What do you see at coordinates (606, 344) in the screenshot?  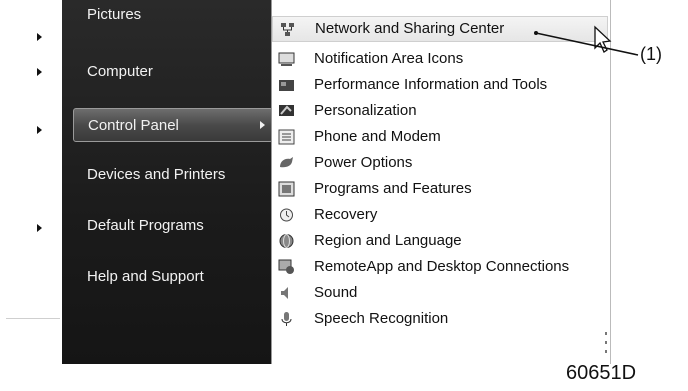 I see `scroll-grip` at bounding box center [606, 344].